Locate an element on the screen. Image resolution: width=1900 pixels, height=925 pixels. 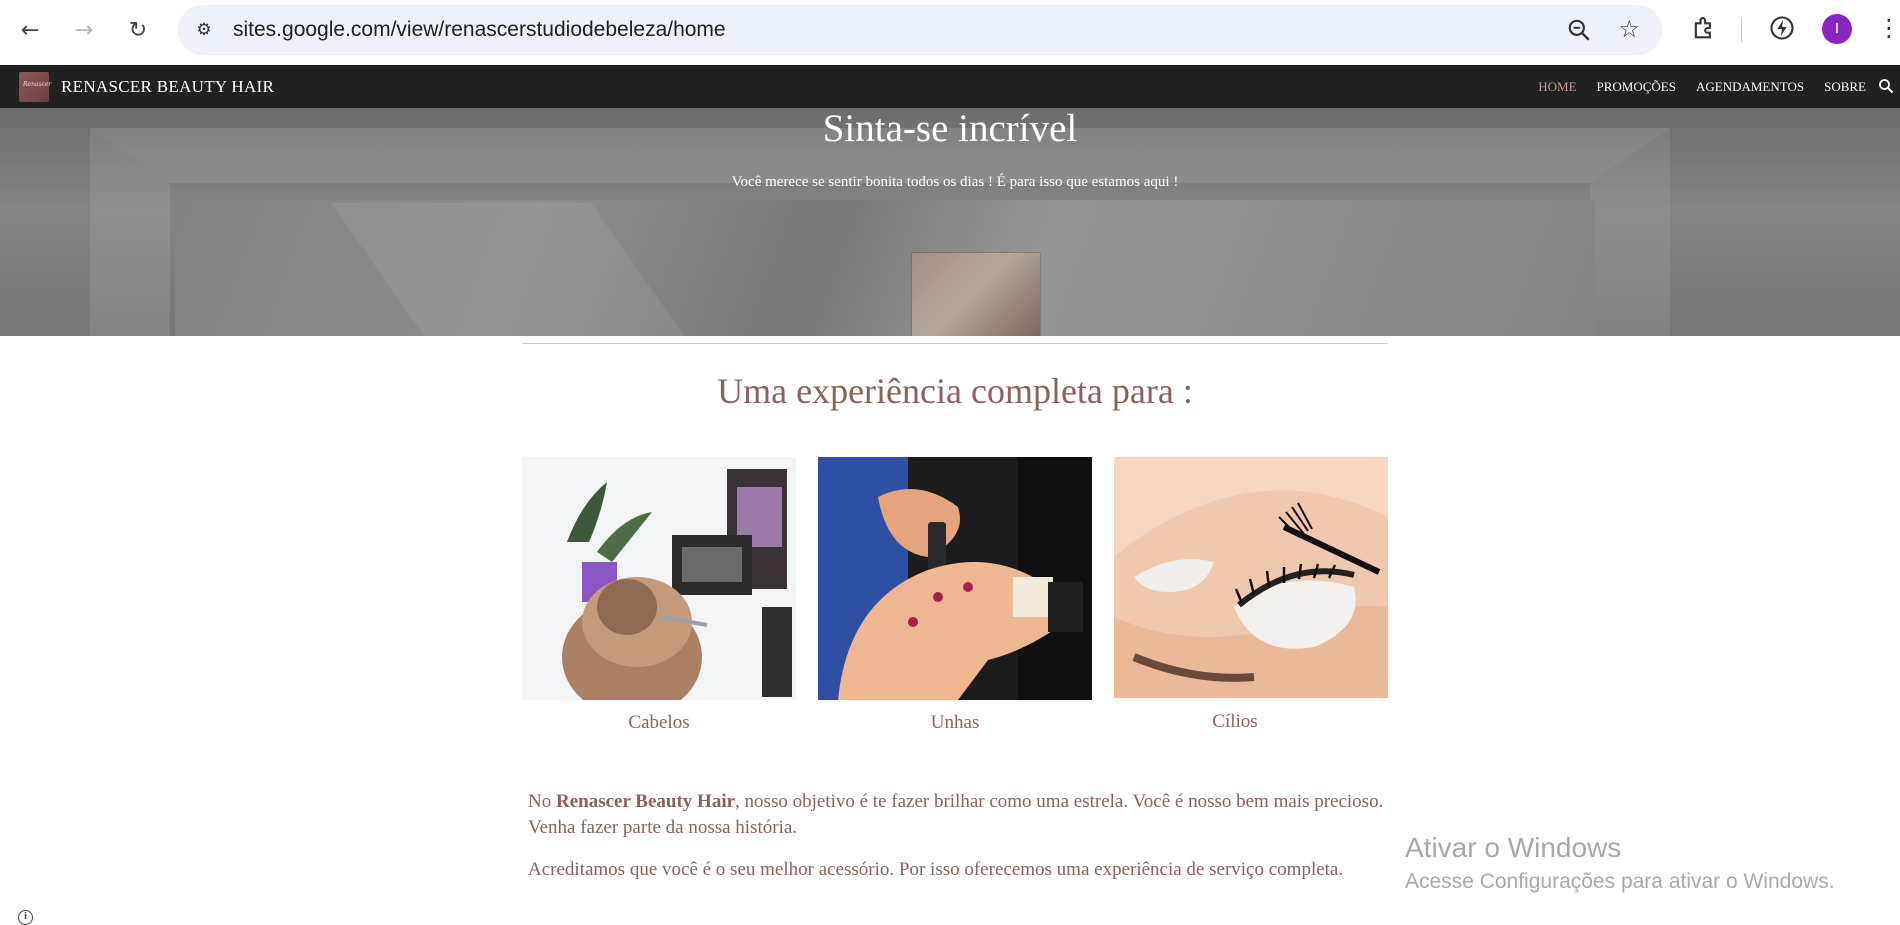
zoom-icon is located at coordinates (1579, 30).